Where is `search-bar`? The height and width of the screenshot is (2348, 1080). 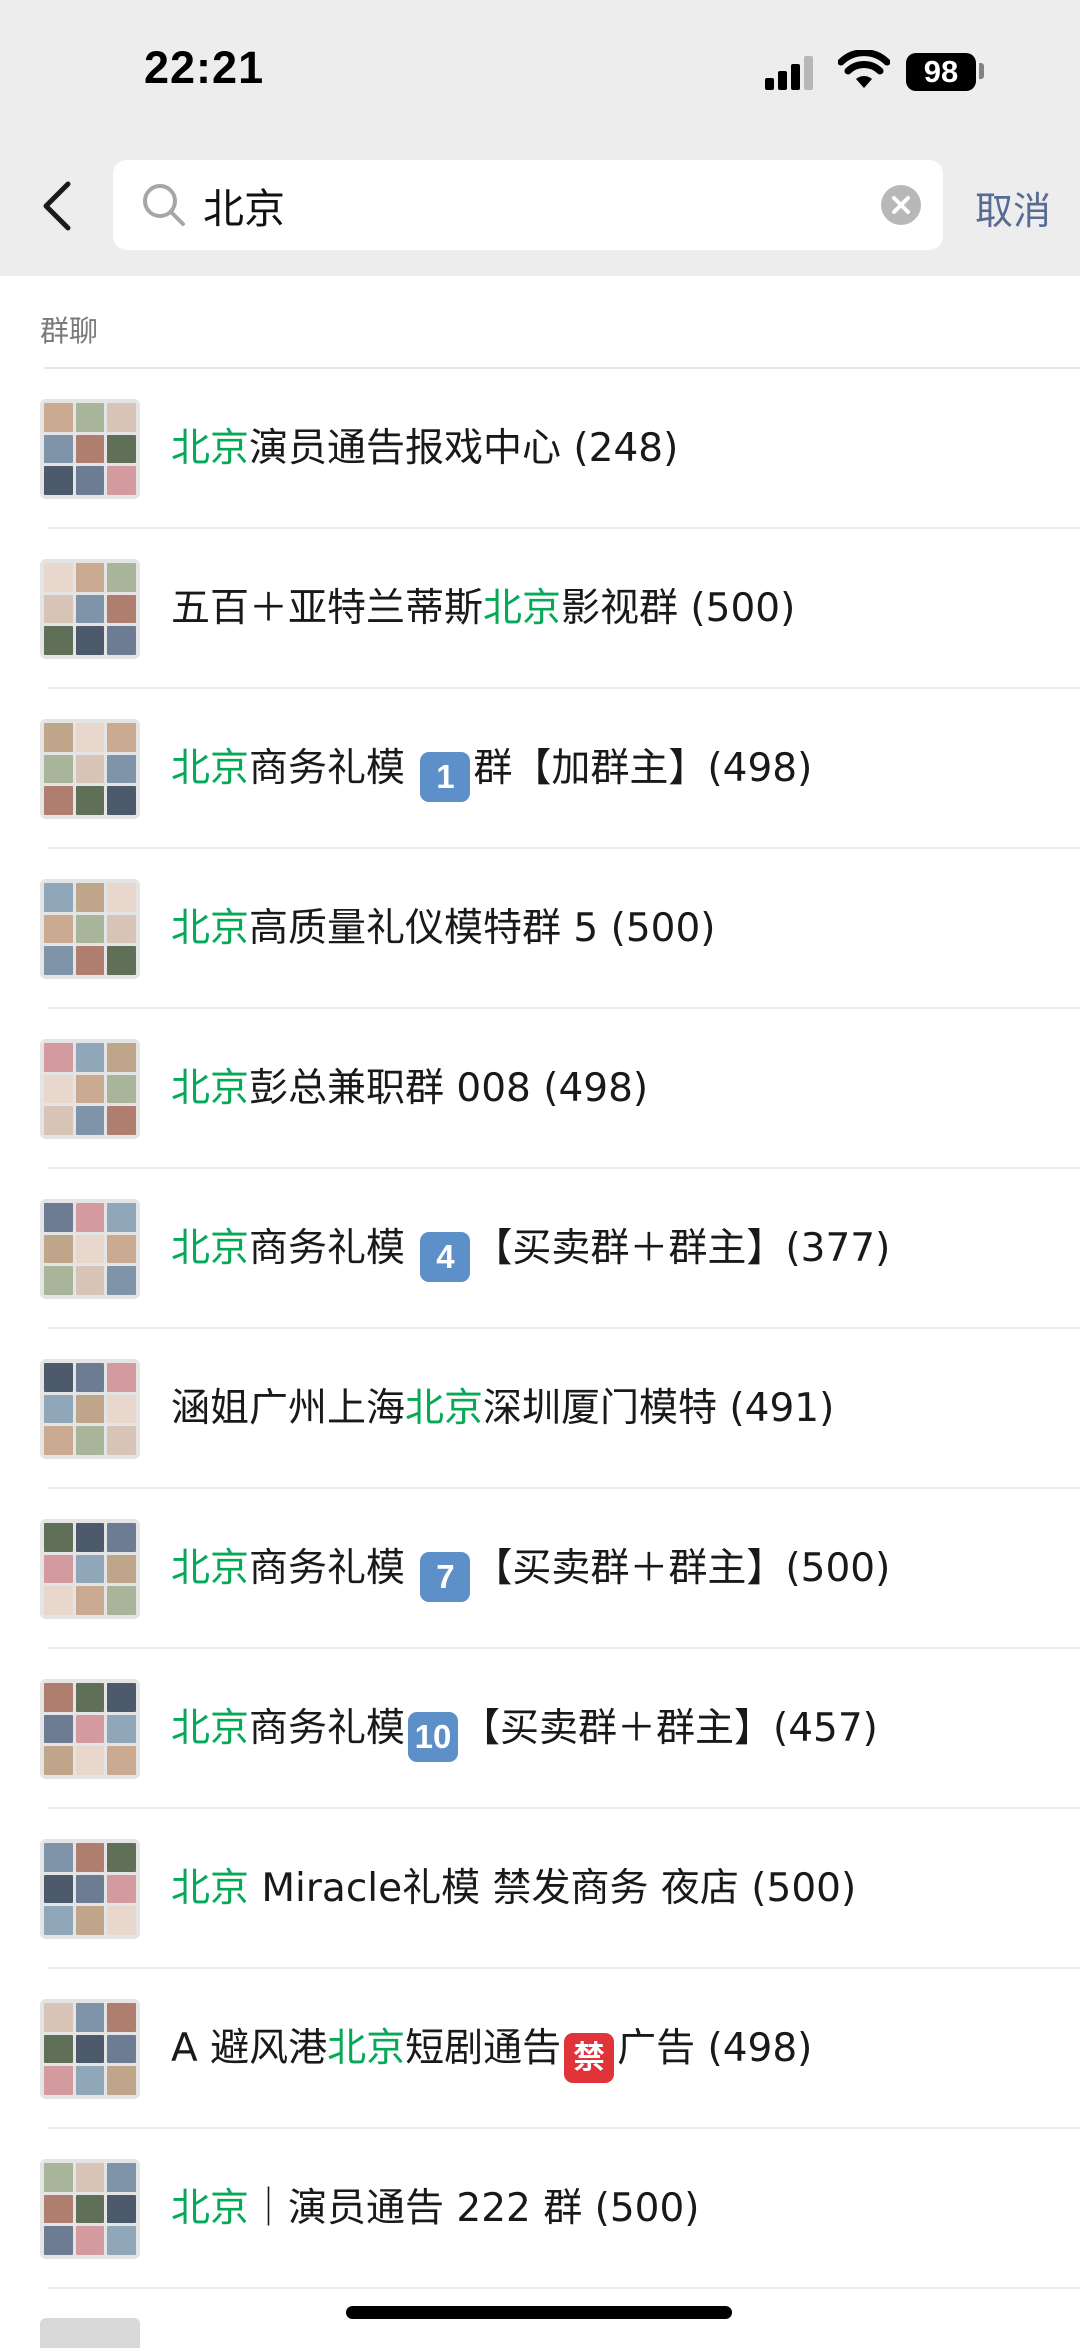
search-bar is located at coordinates (528, 205).